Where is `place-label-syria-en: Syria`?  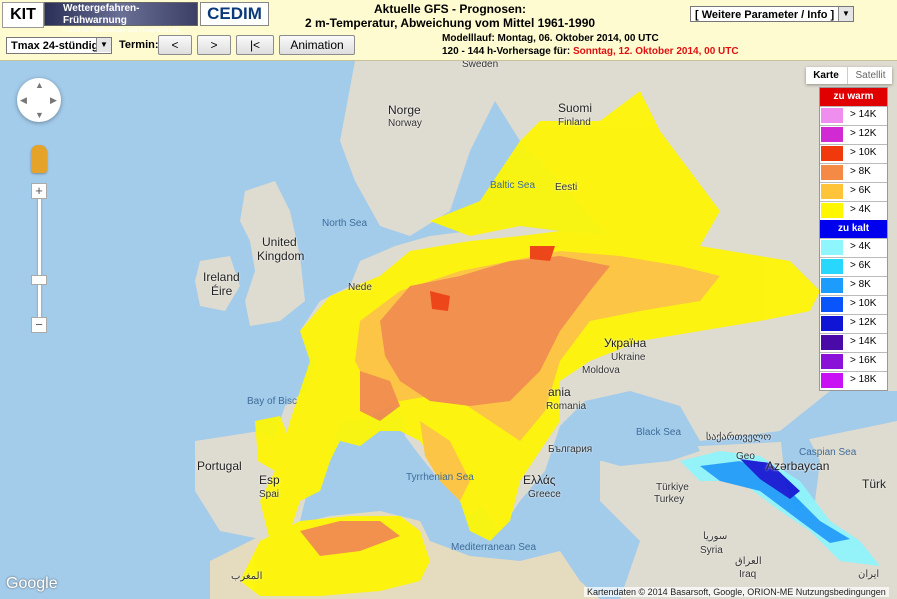 place-label-syria-en: Syria is located at coordinates (711, 550).